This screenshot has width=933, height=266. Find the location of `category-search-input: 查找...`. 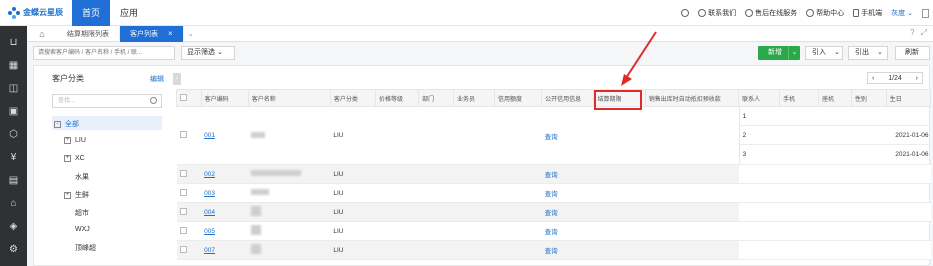

category-search-input: 查找... is located at coordinates (107, 101).